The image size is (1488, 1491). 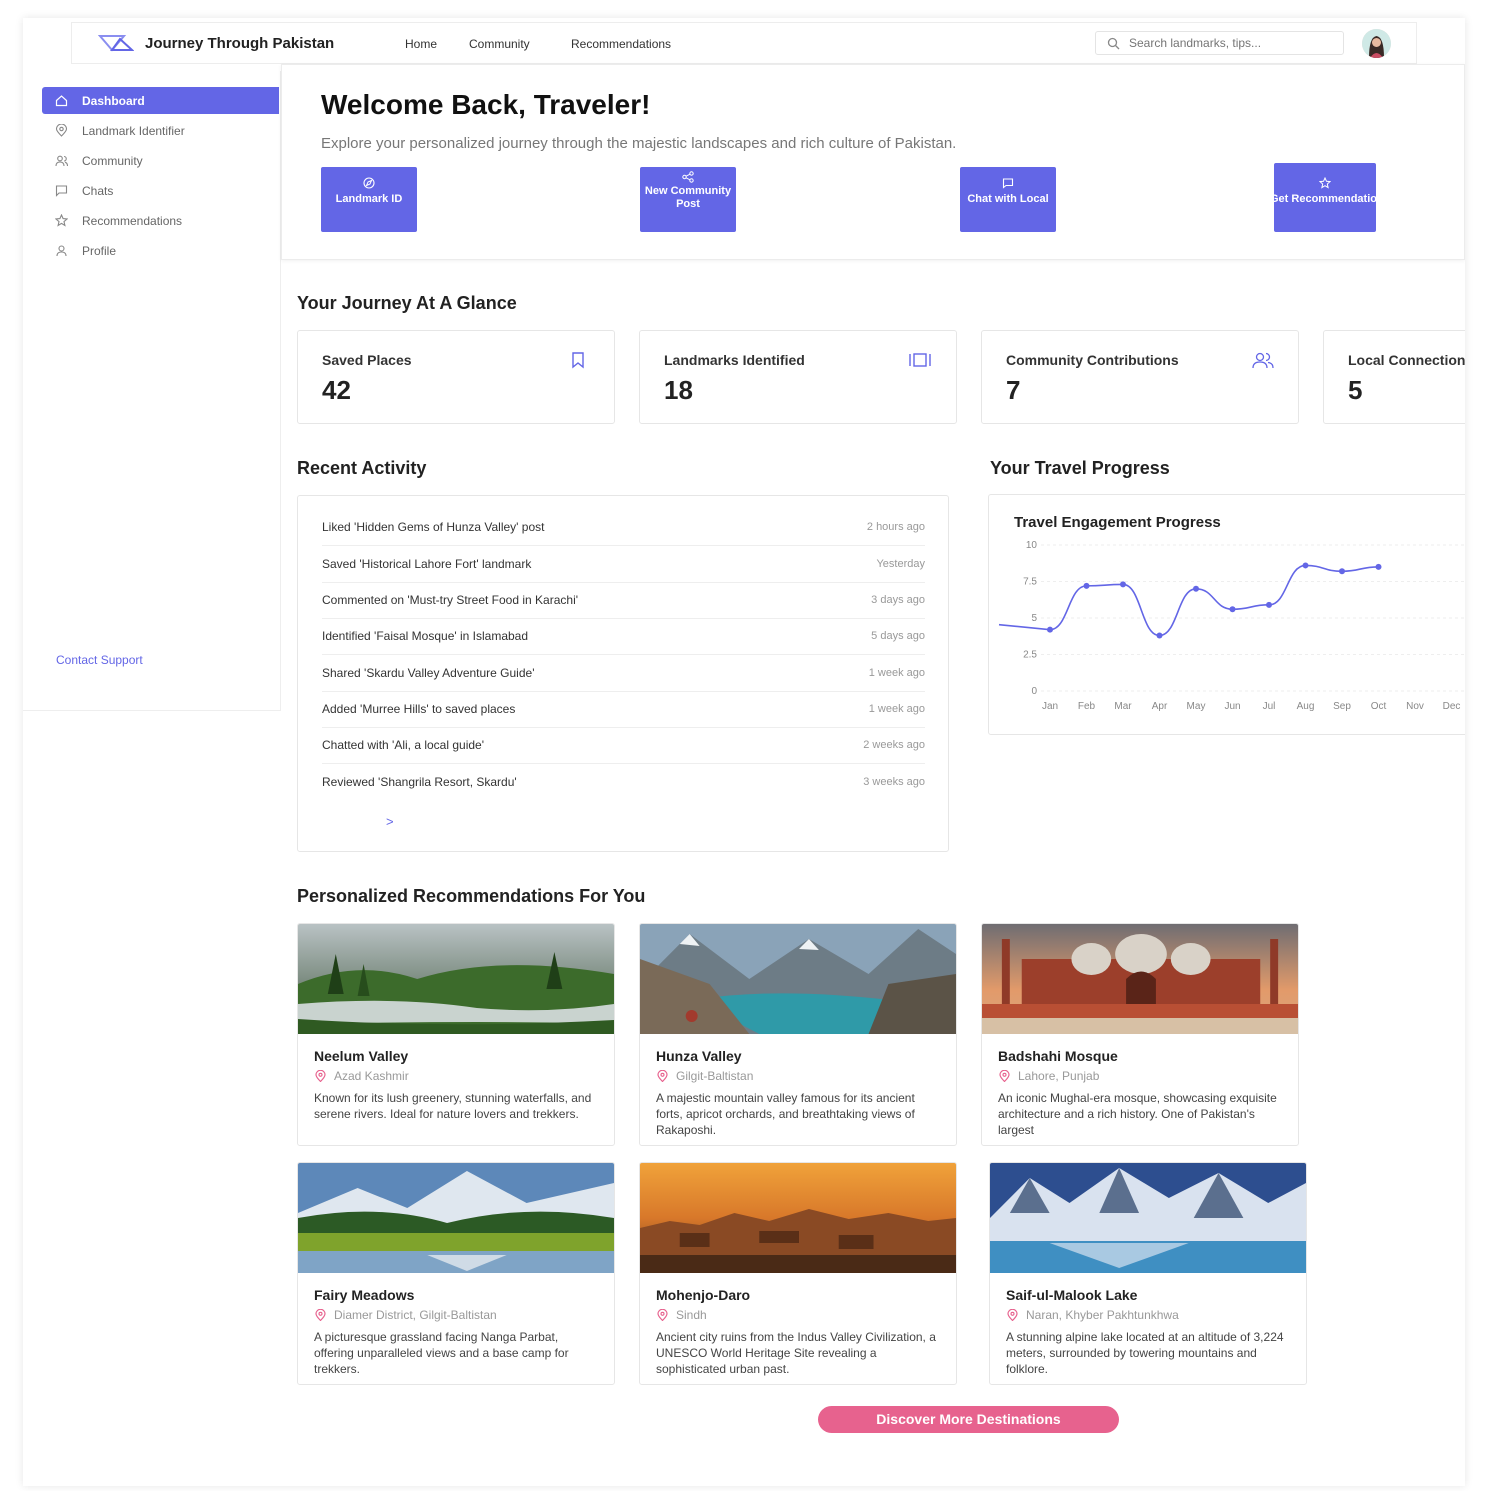 I want to click on chat-with-local-button: Chat with Local, so click(x=1008, y=199).